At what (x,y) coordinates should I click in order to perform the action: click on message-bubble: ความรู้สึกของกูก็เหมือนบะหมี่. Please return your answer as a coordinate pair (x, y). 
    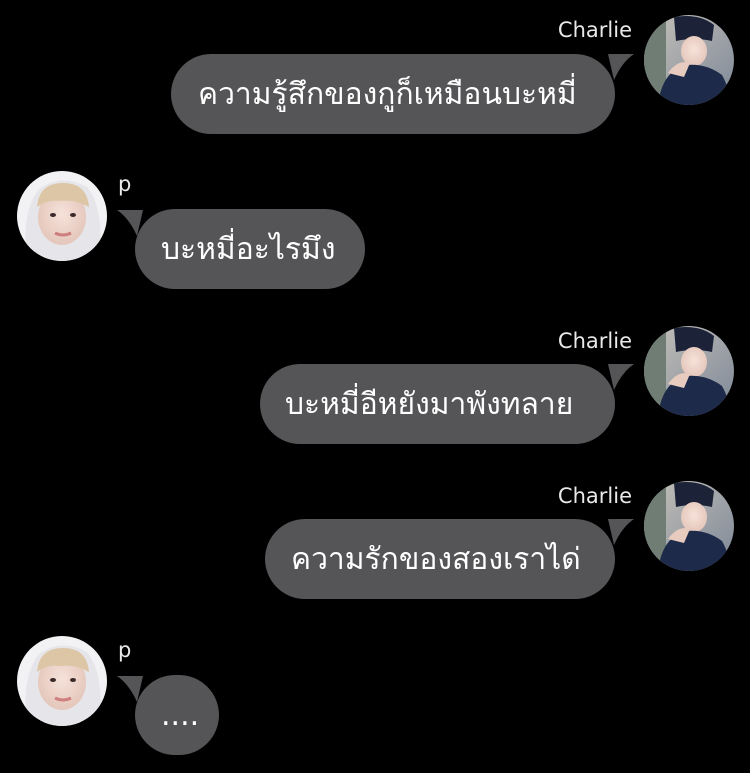
    Looking at the image, I should click on (393, 94).